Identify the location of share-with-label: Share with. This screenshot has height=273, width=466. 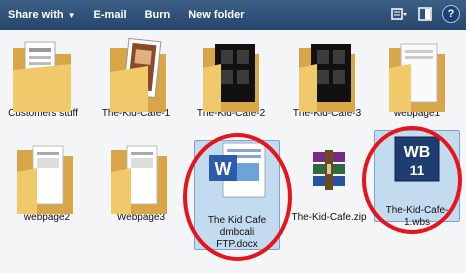
(36, 15).